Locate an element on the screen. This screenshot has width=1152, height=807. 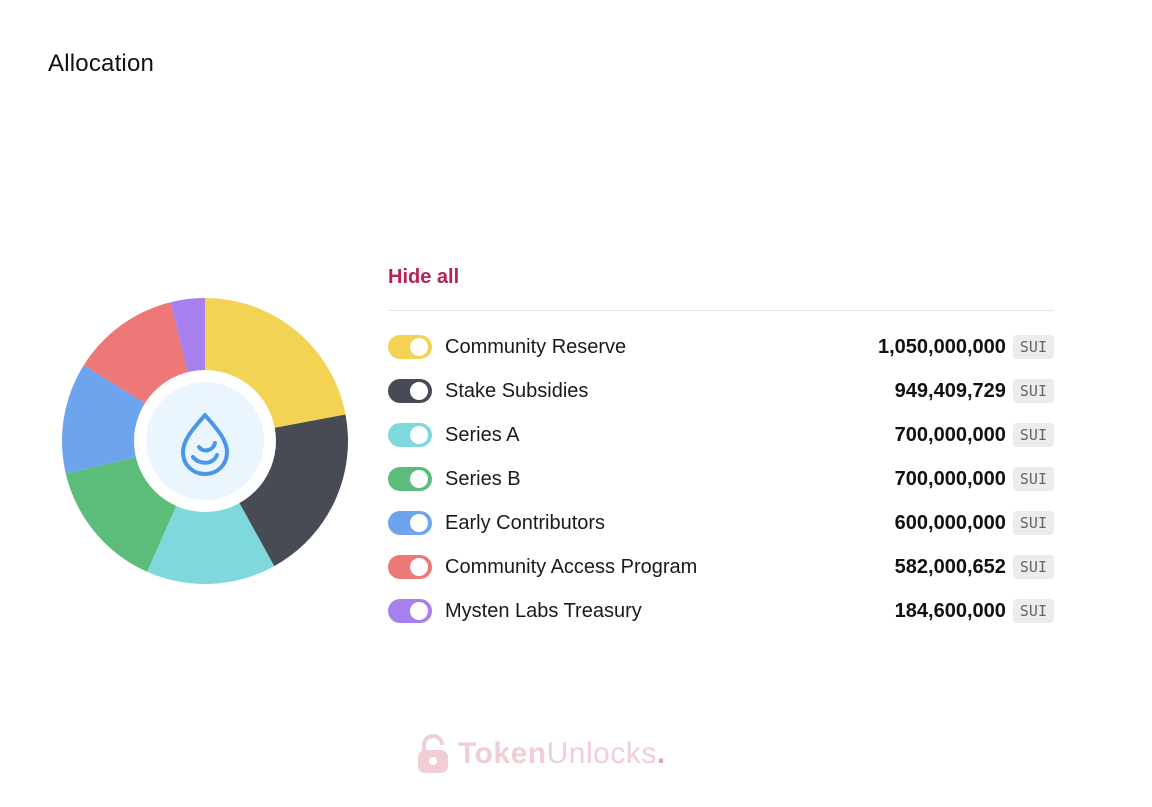
legend-label: Community Access Program is located at coordinates (571, 566).